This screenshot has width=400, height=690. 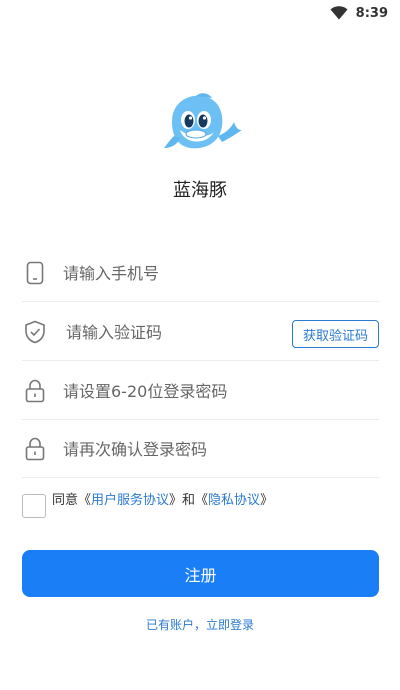 I want to click on confirm-password-row, so click(x=200, y=449).